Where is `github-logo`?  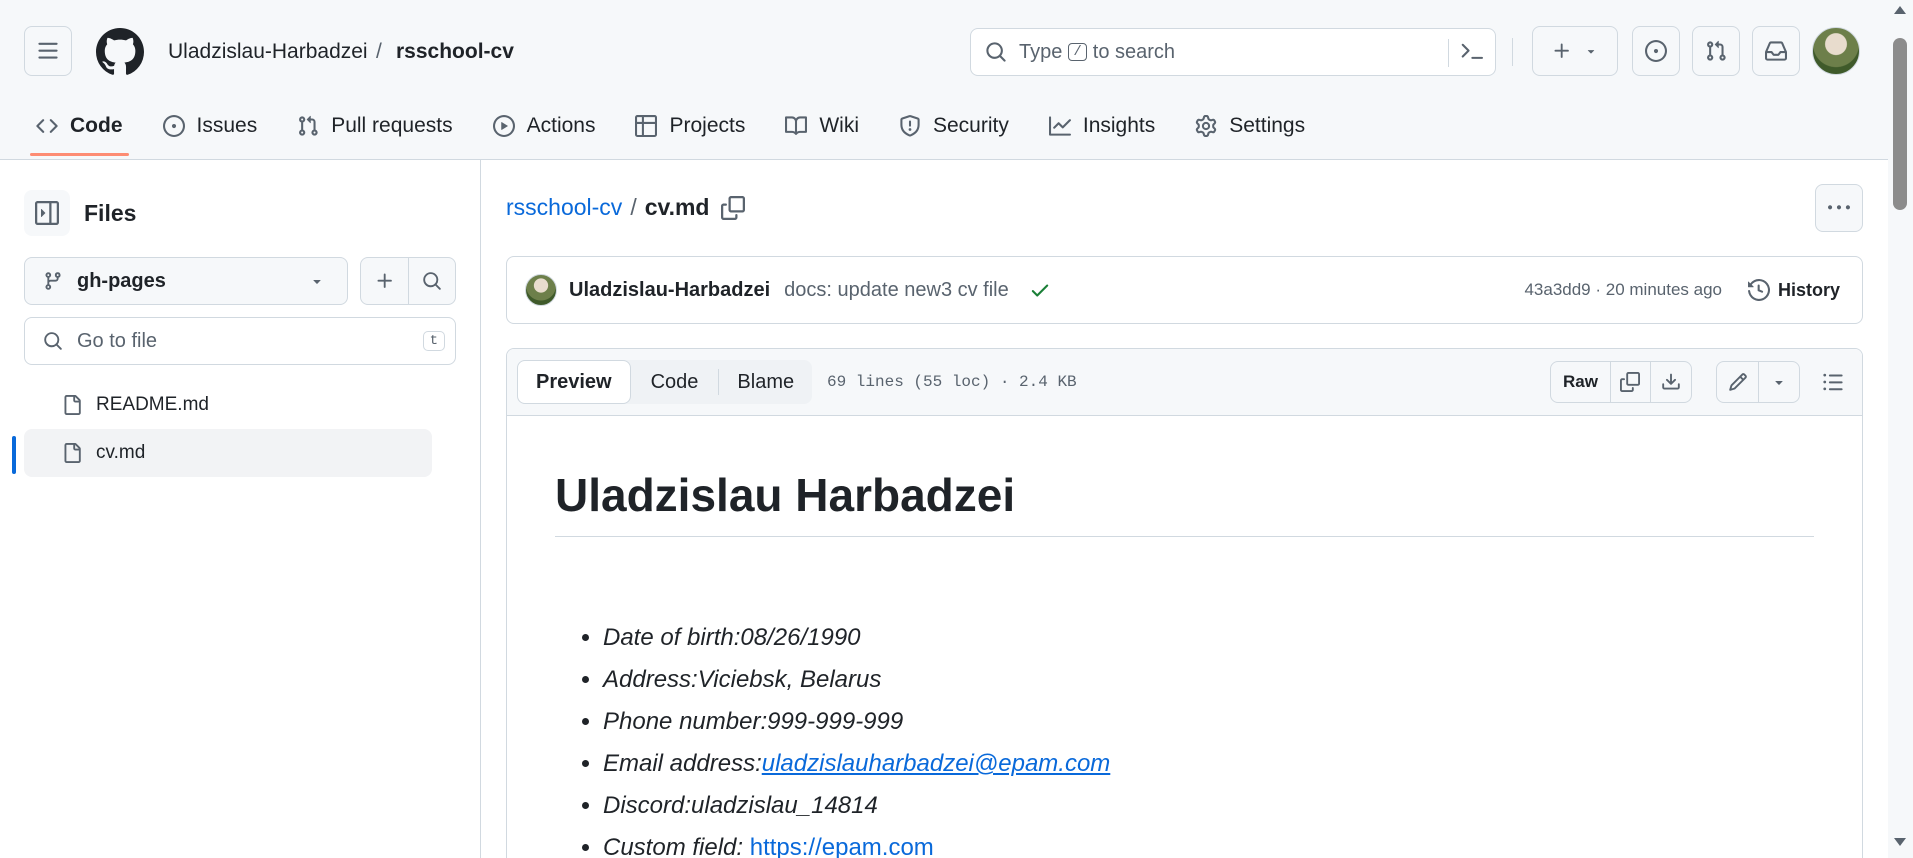
github-logo is located at coordinates (120, 52).